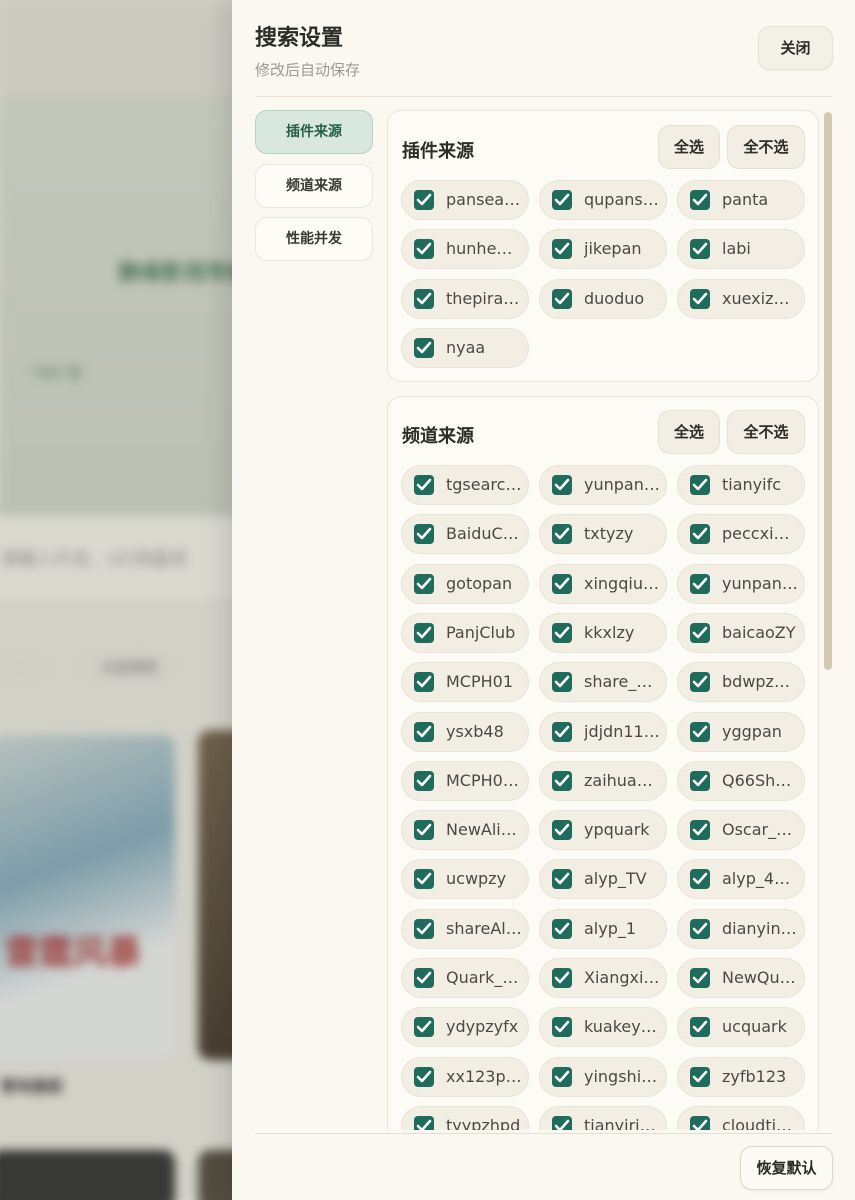  What do you see at coordinates (603, 1027) in the screenshot?
I see `source-checkbox-chip: kuakeyun` at bounding box center [603, 1027].